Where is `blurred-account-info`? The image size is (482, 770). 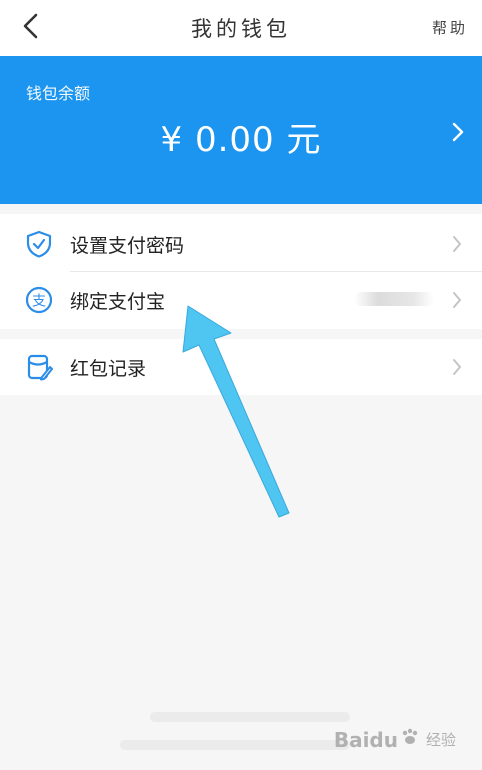 blurred-account-info is located at coordinates (394, 299).